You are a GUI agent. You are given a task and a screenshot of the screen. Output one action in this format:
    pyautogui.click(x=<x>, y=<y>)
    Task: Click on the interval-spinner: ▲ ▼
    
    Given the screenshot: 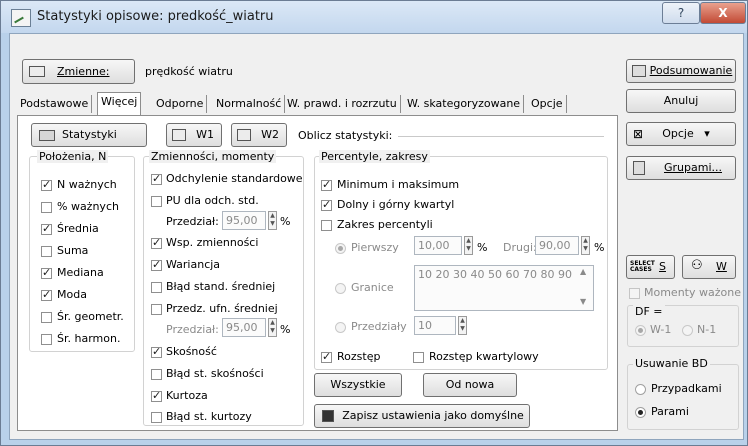 What is the action you would take?
    pyautogui.click(x=272, y=220)
    